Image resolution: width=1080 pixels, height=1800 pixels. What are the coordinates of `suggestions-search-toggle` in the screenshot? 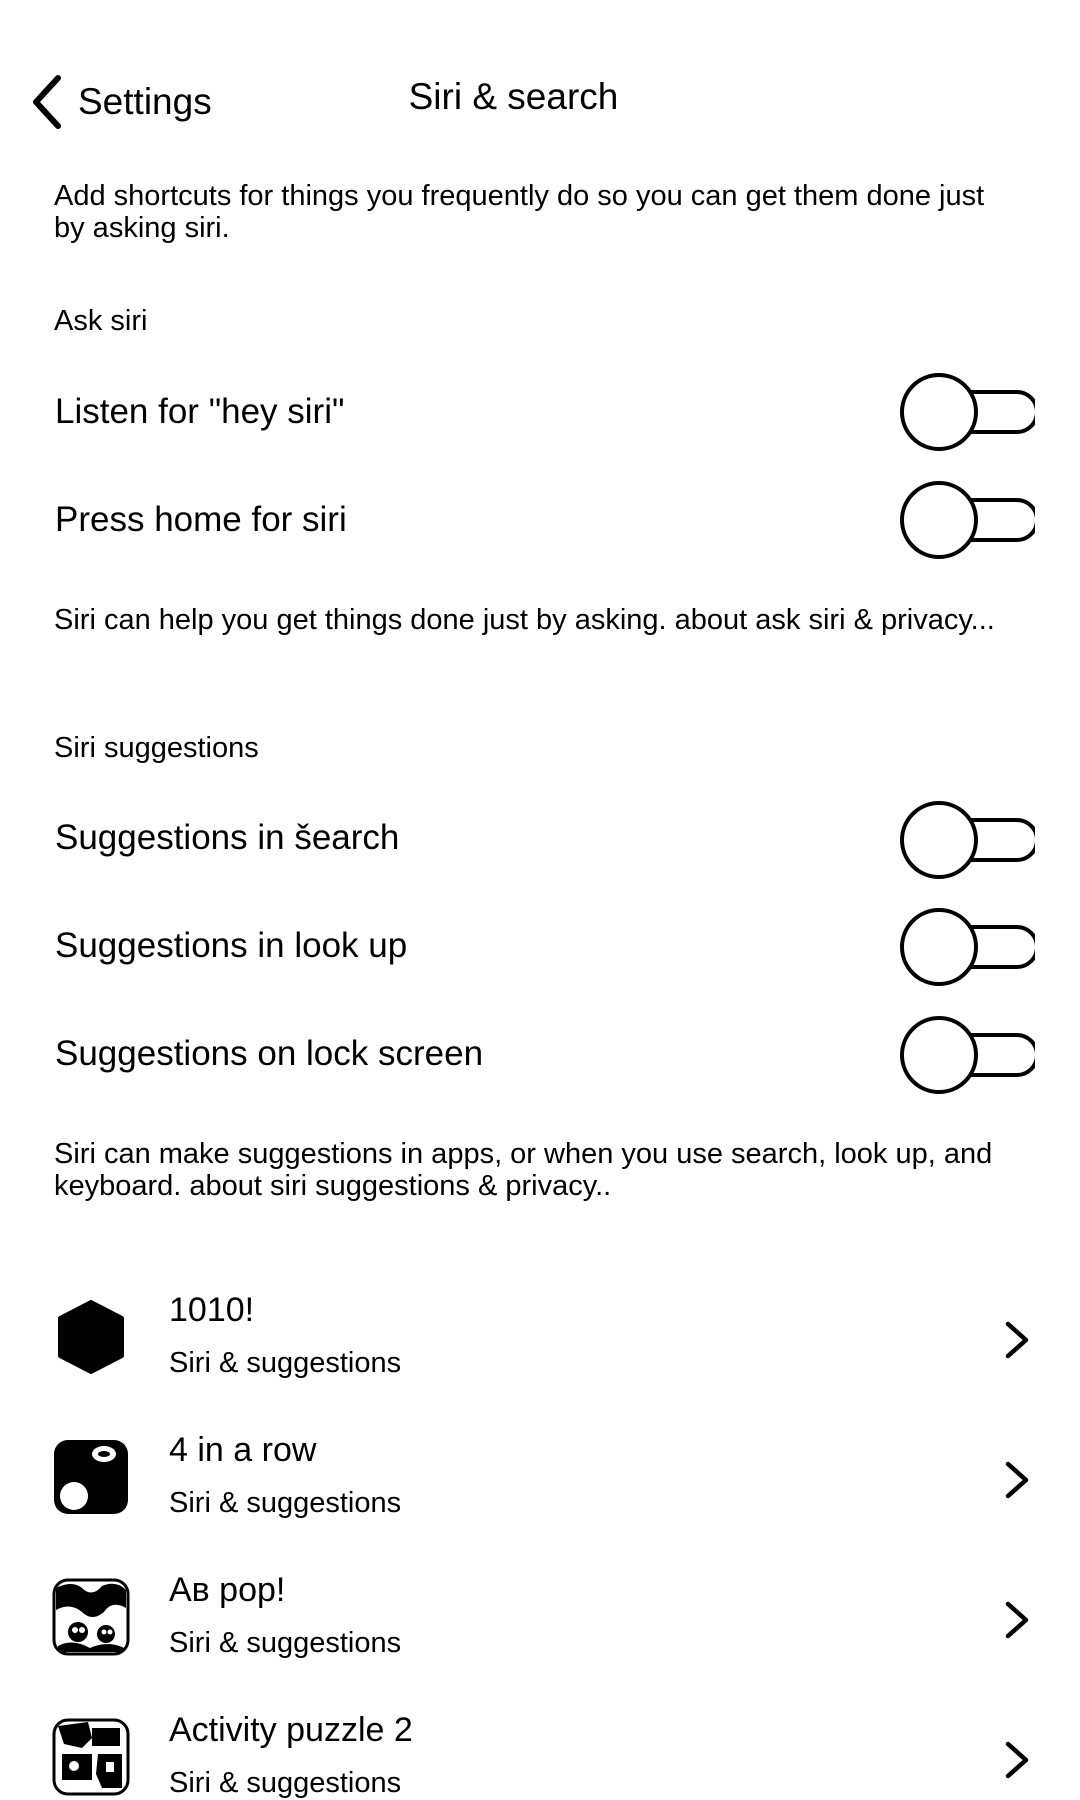 It's located at (965, 840).